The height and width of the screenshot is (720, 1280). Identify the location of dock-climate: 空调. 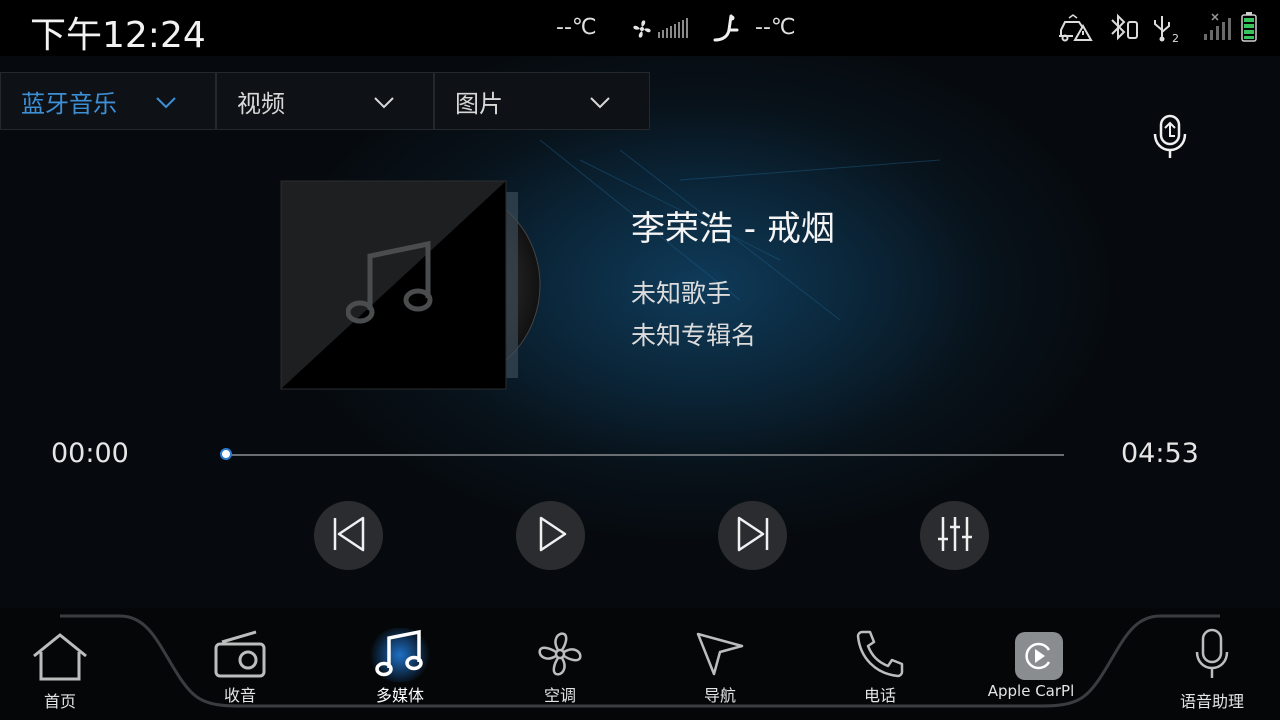
(560, 668).